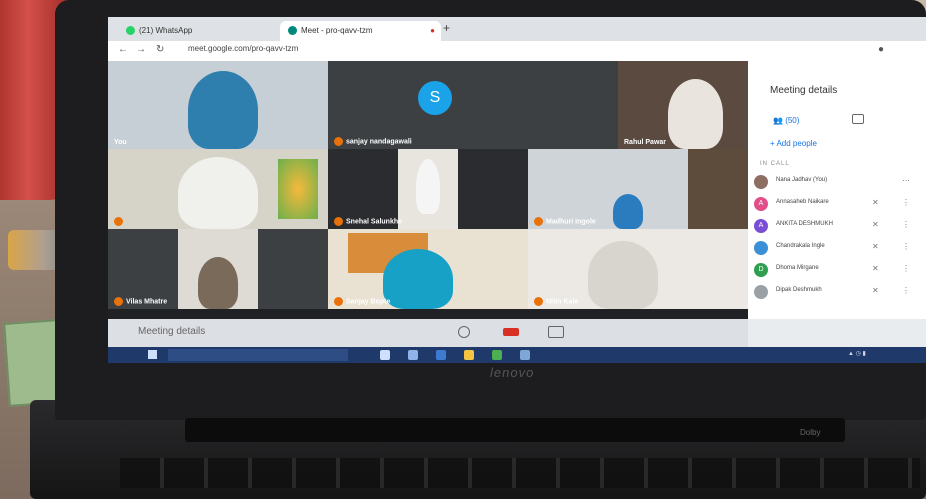 The height and width of the screenshot is (499, 926). I want to click on browser-tab-bar: (21) WhatsApp Meet - pro-qavv-tzm ● +, so click(517, 29).